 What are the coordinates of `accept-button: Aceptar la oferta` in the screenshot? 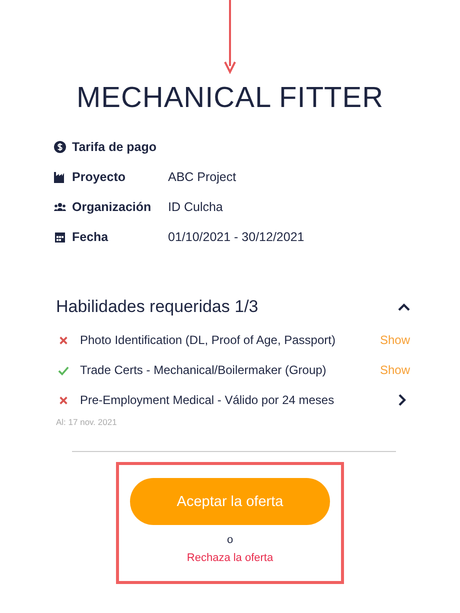 It's located at (230, 501).